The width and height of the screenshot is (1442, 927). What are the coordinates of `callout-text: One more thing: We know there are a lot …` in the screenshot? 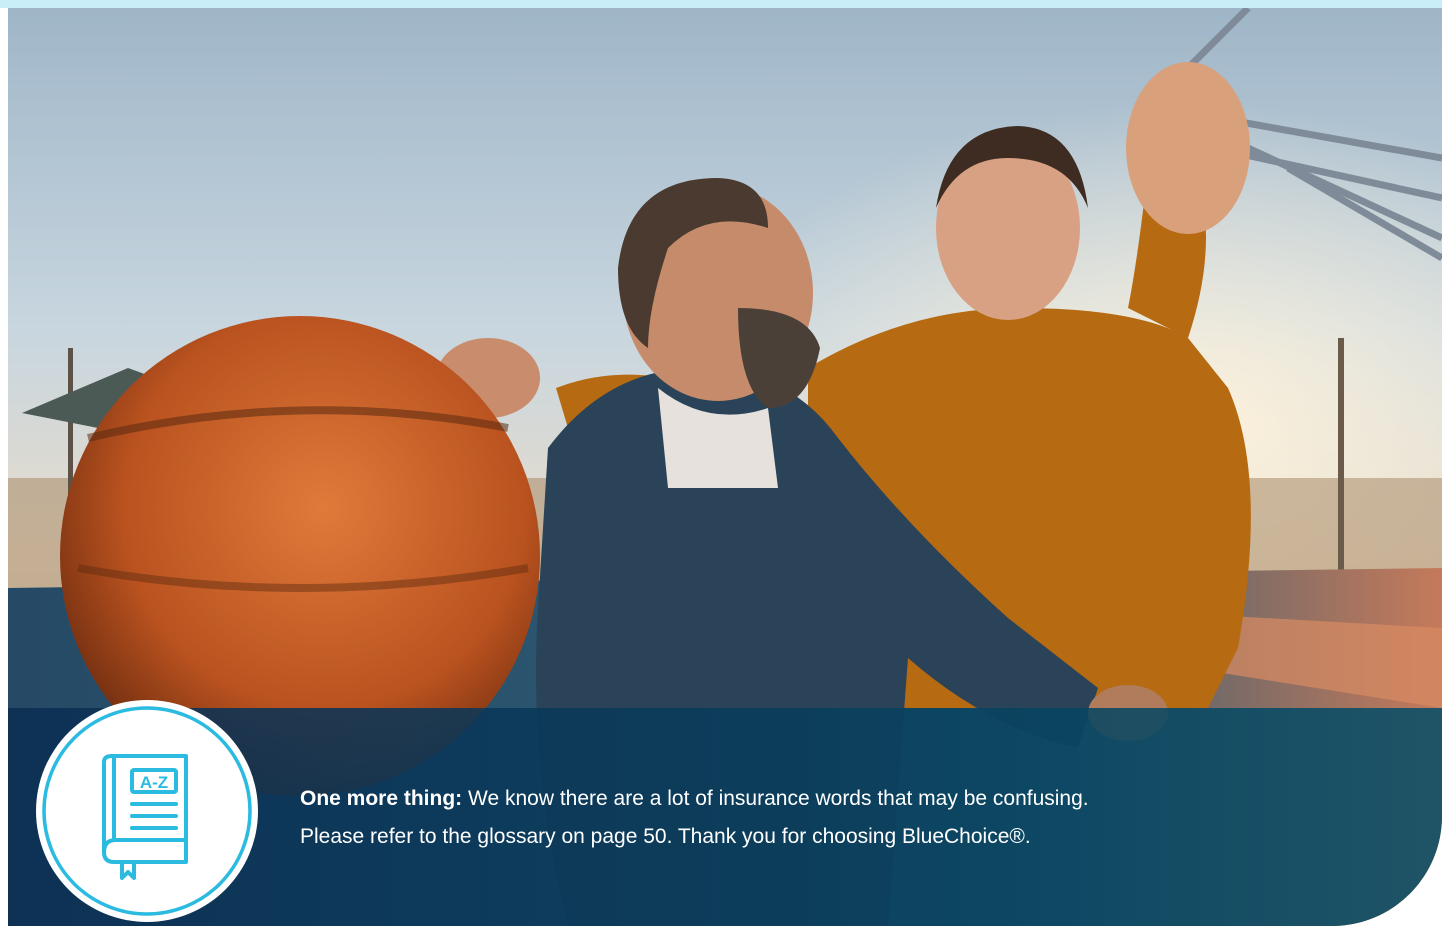 It's located at (840, 818).